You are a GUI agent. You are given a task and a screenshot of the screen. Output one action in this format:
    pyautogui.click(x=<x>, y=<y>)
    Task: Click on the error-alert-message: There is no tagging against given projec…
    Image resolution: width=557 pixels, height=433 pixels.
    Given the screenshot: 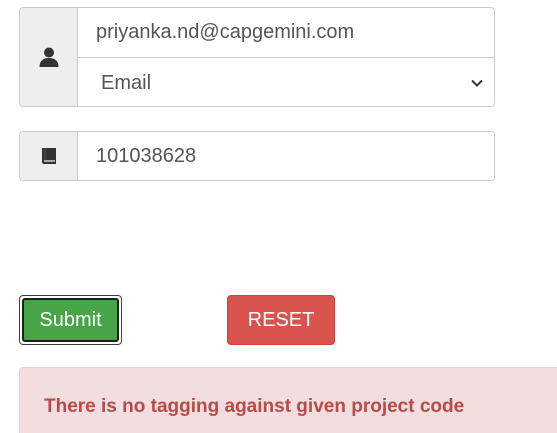 What is the action you would take?
    pyautogui.click(x=254, y=406)
    